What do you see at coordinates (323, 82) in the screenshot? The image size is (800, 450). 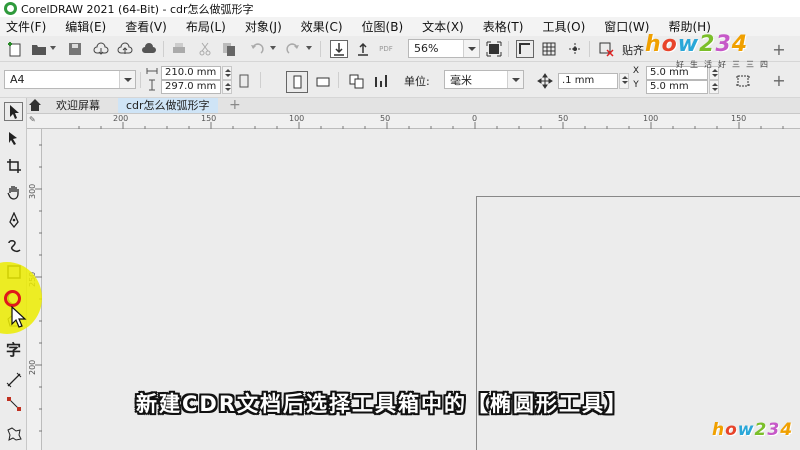 I see `landscape-icon` at bounding box center [323, 82].